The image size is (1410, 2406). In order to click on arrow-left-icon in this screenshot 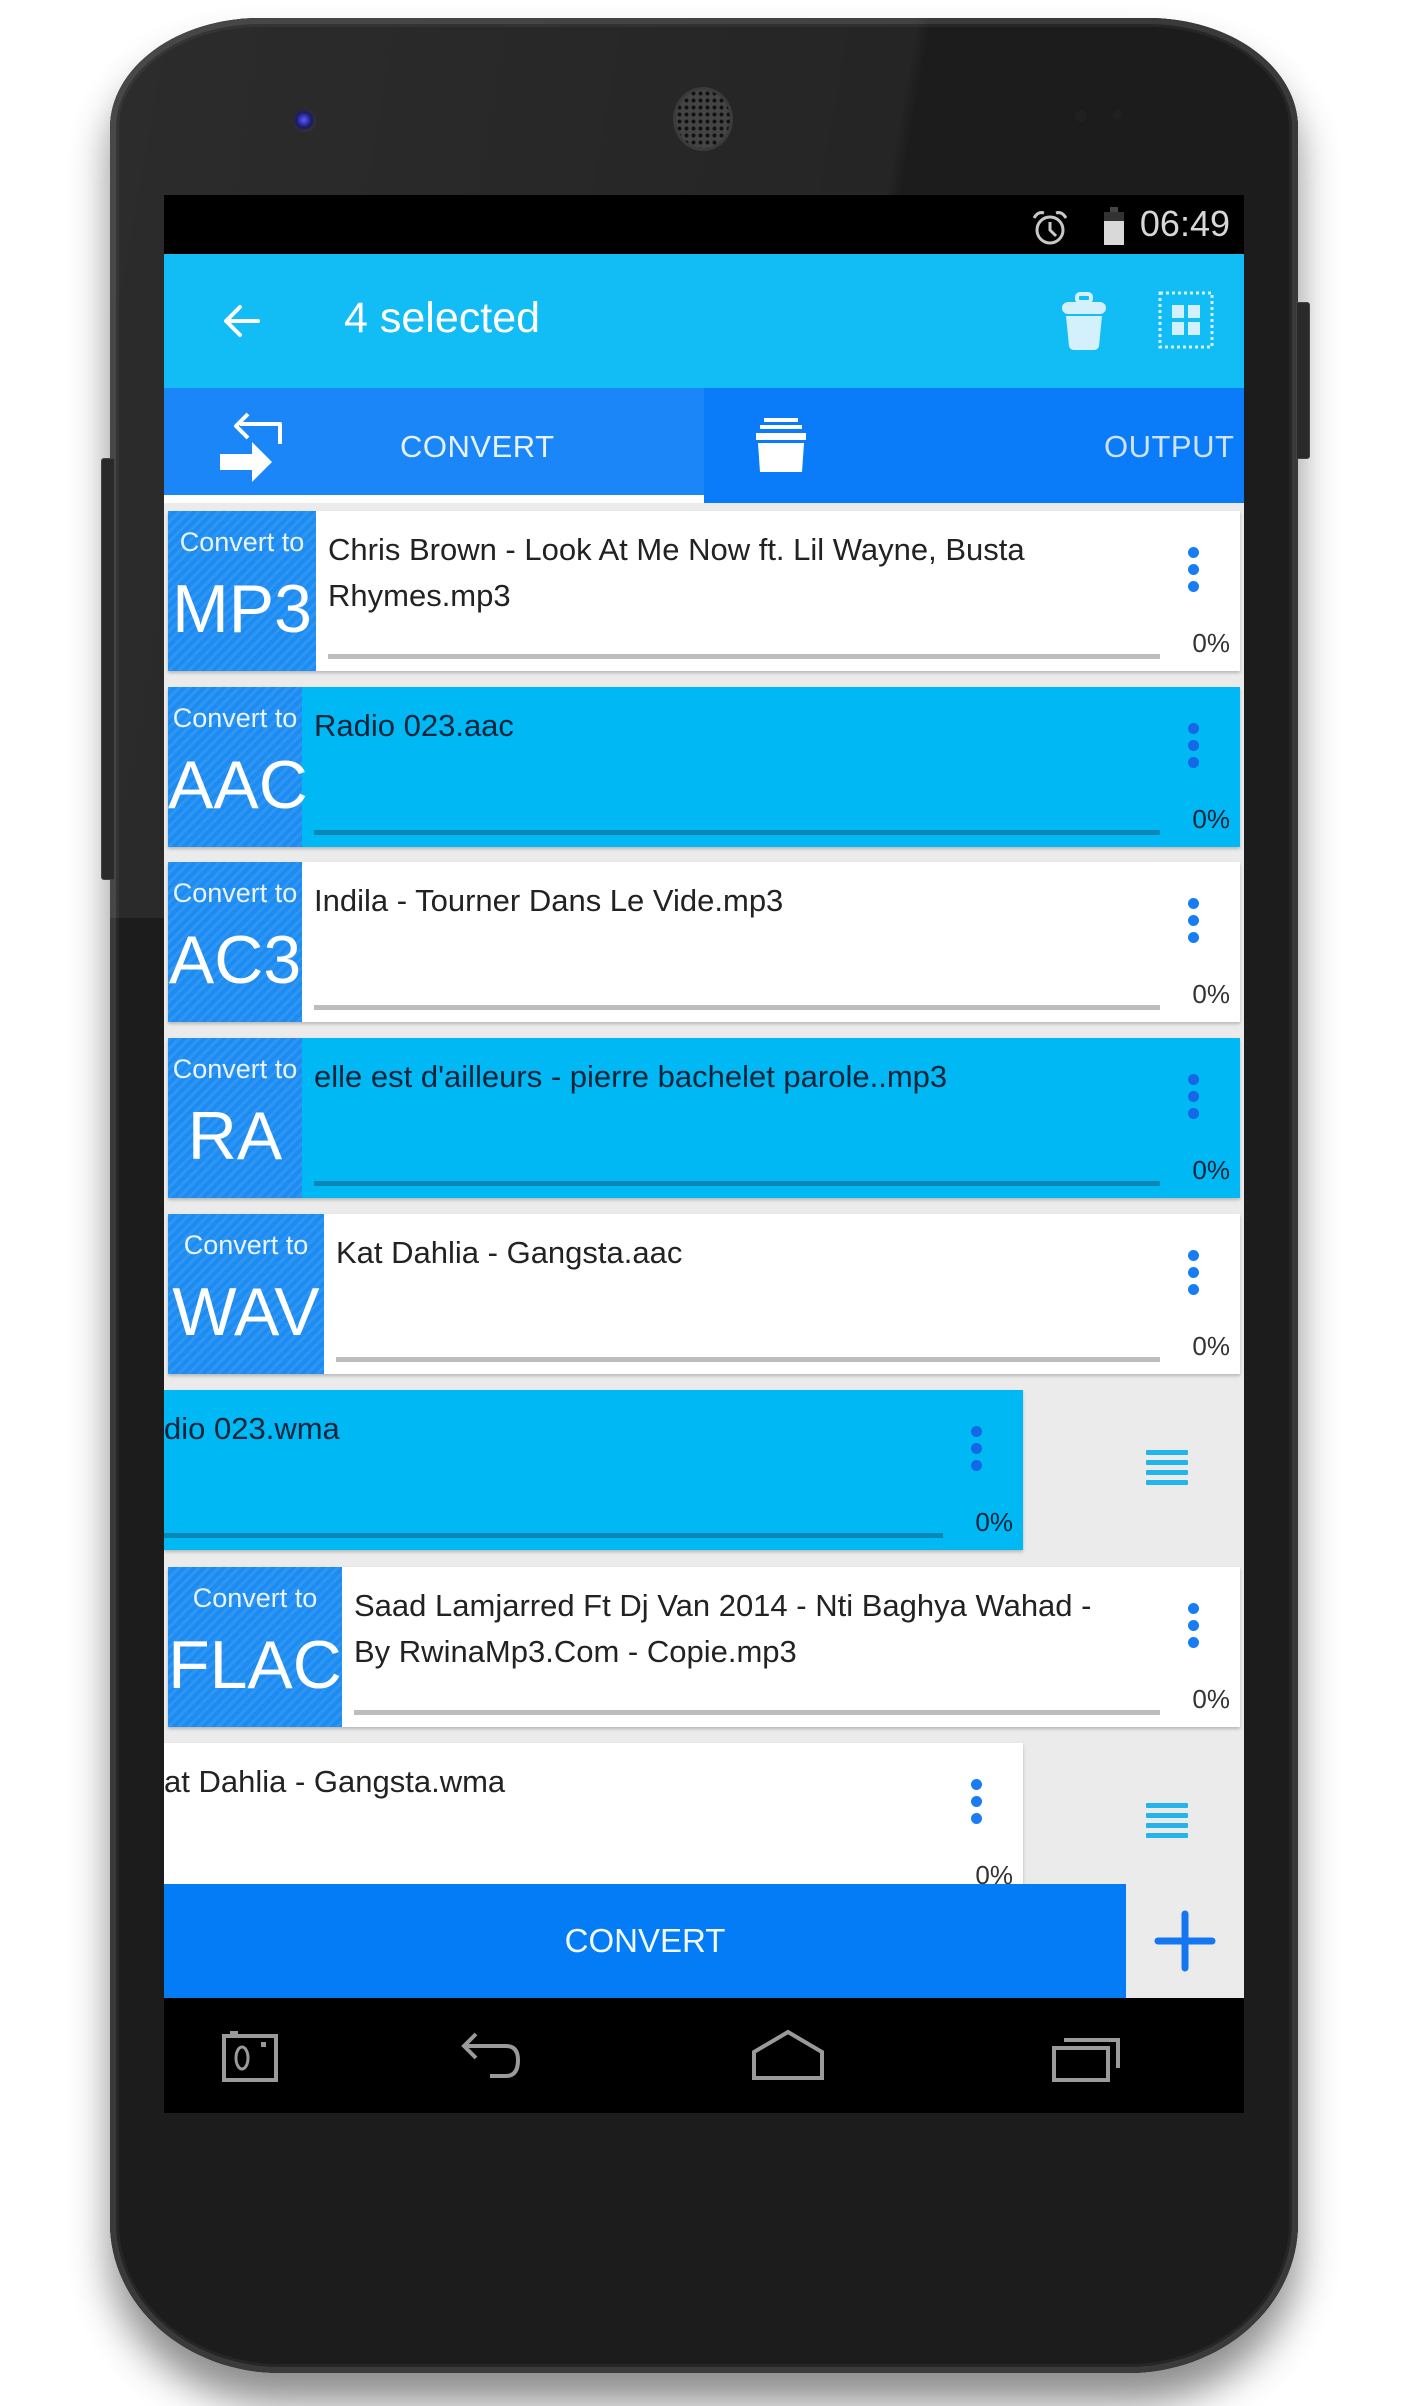, I will do `click(241, 321)`.